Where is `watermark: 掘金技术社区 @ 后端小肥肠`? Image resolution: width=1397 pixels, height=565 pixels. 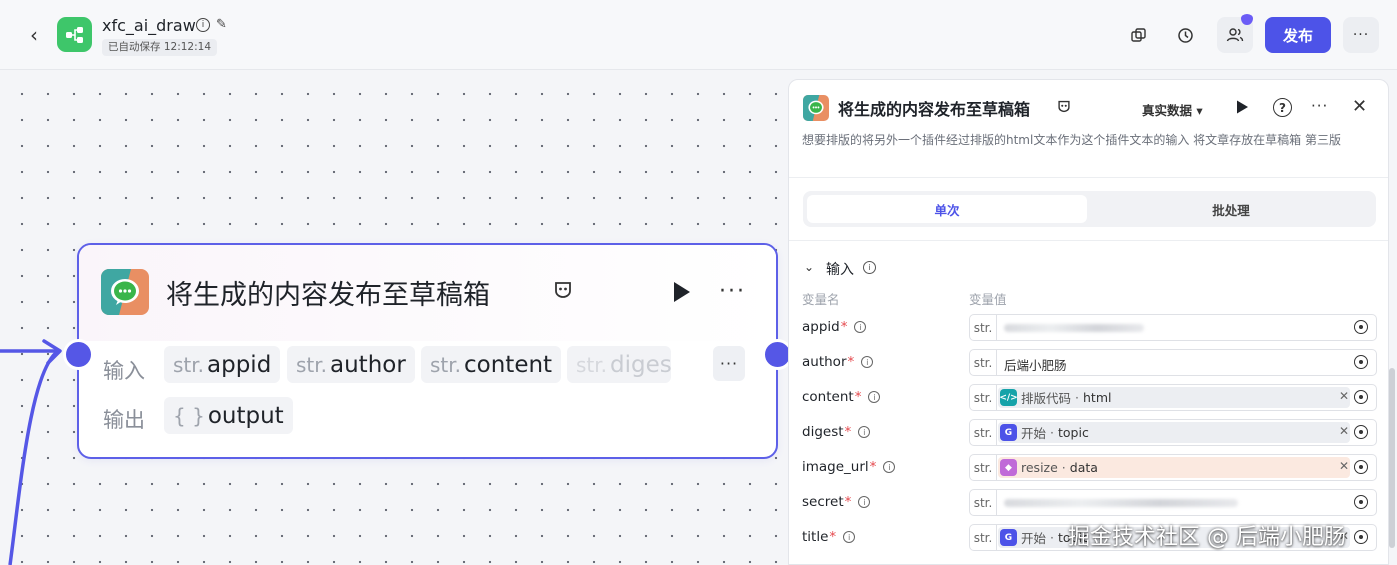 watermark: 掘金技术社区 @ 后端小肥肠 is located at coordinates (1207, 537).